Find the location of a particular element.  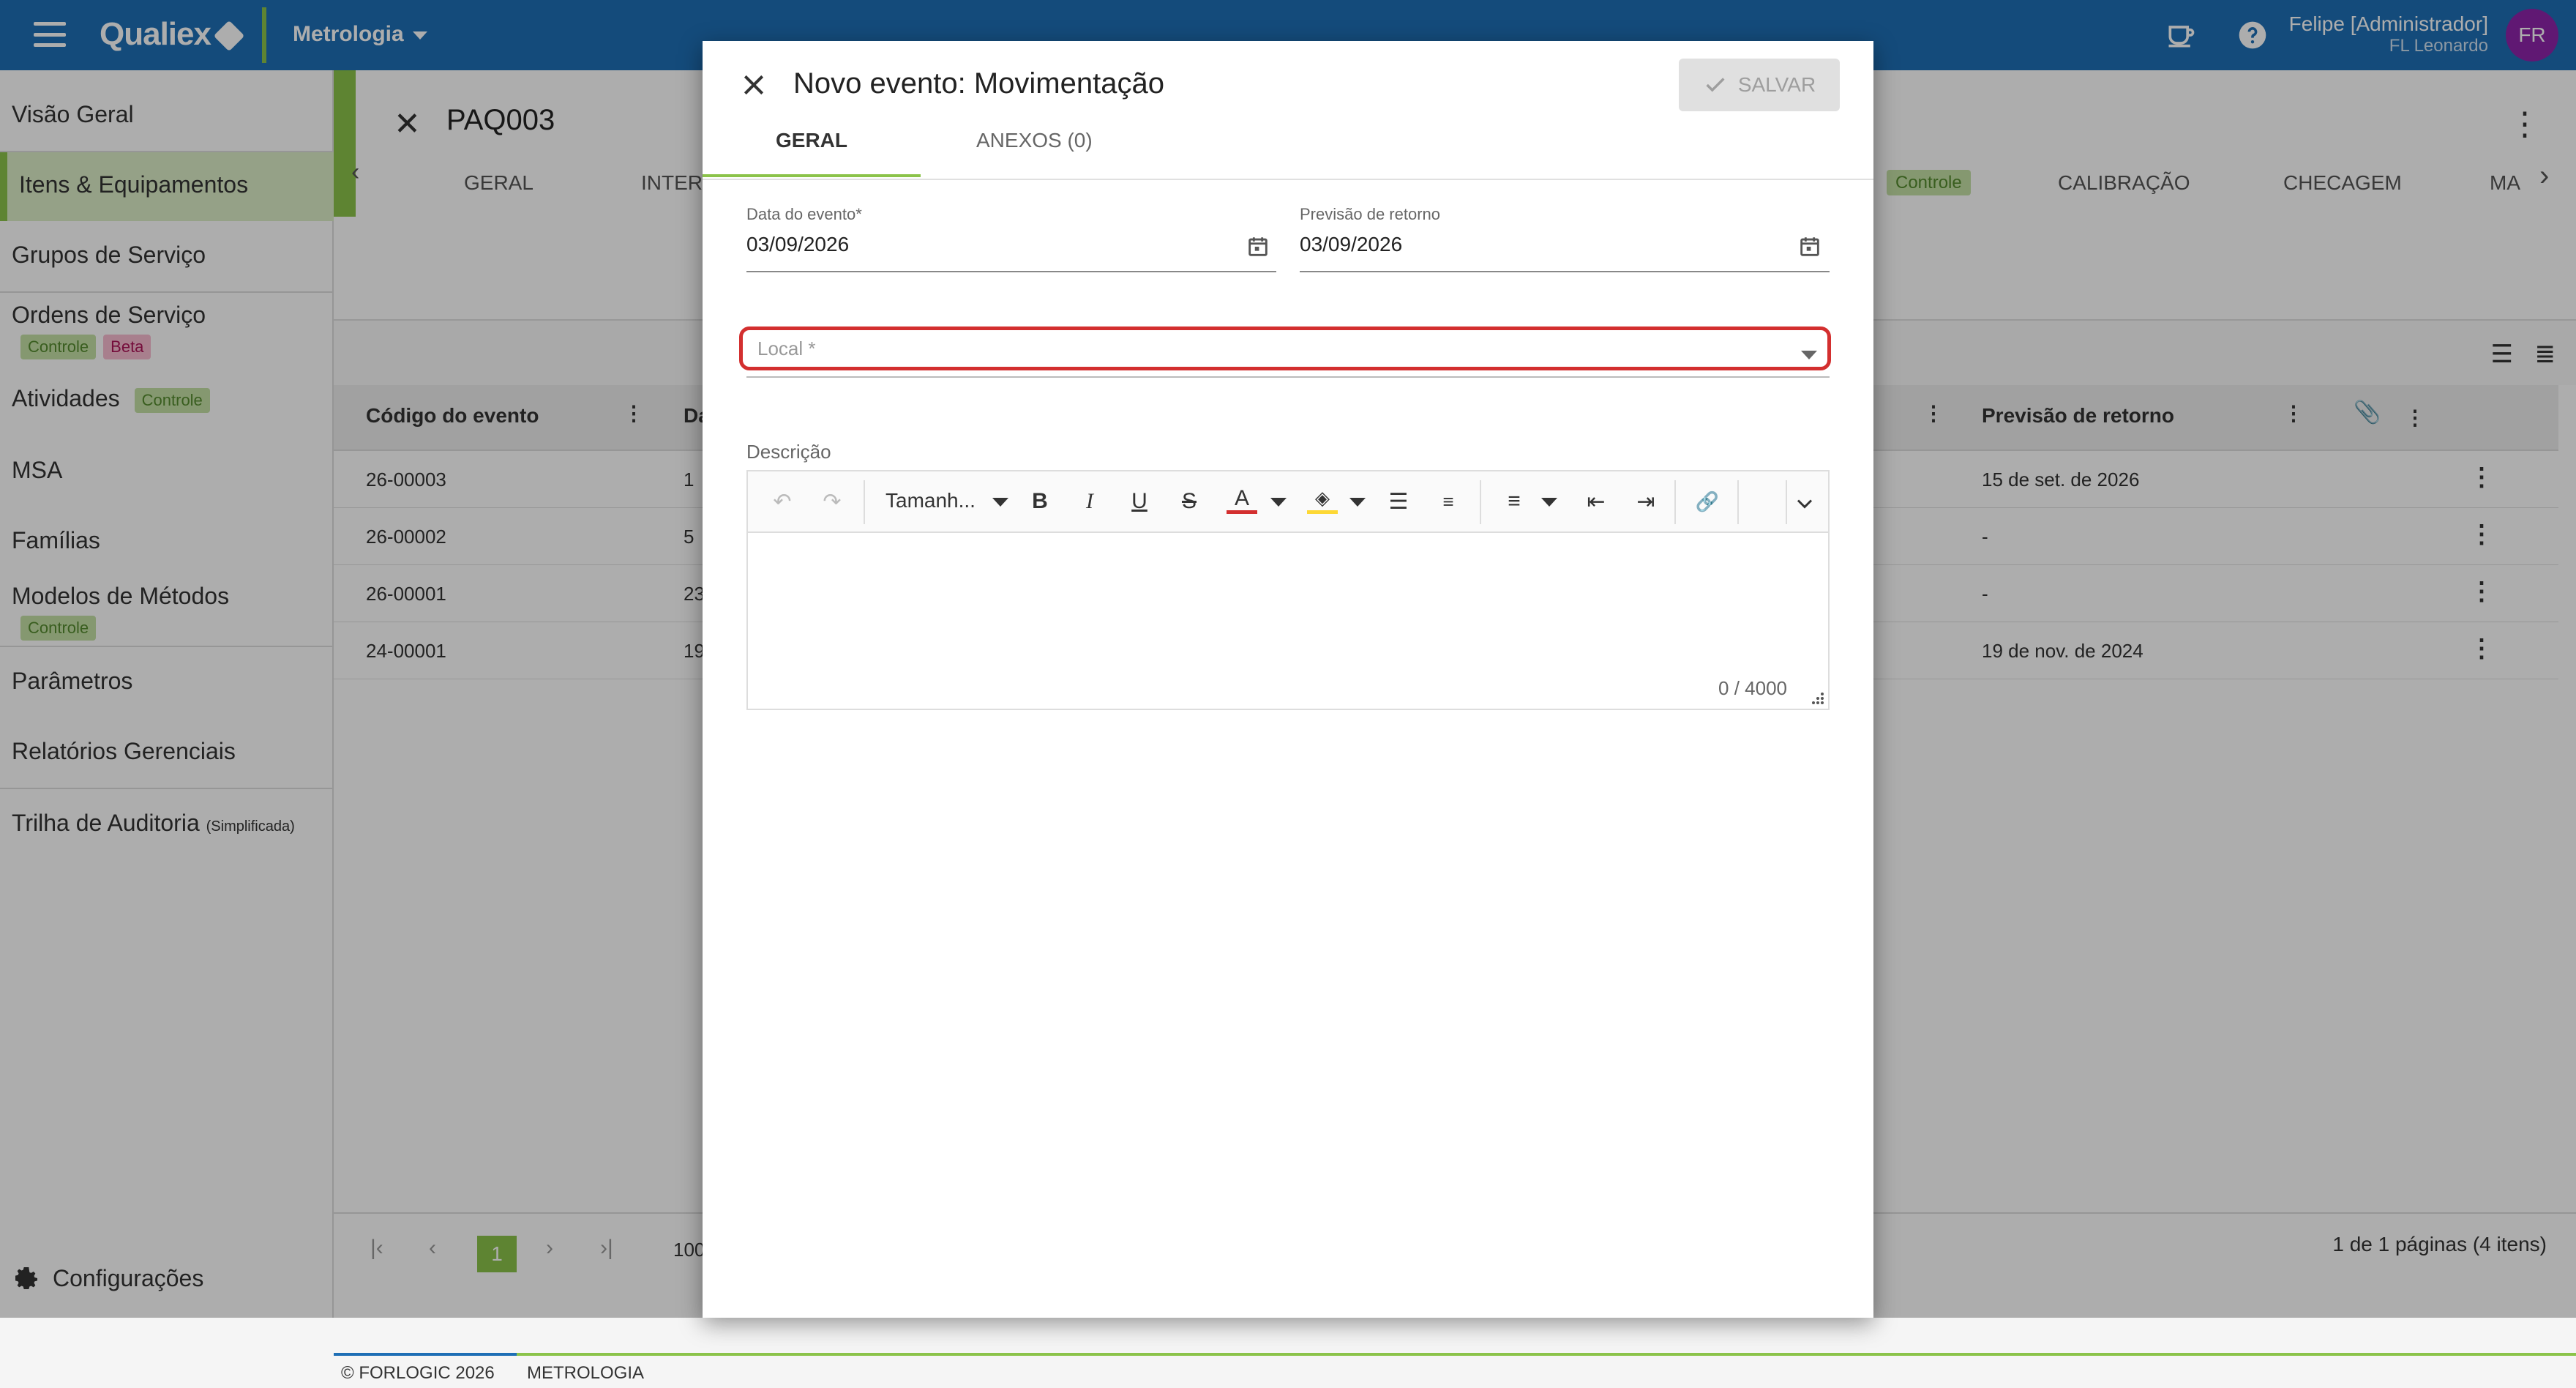

check-icon is located at coordinates (1715, 85).